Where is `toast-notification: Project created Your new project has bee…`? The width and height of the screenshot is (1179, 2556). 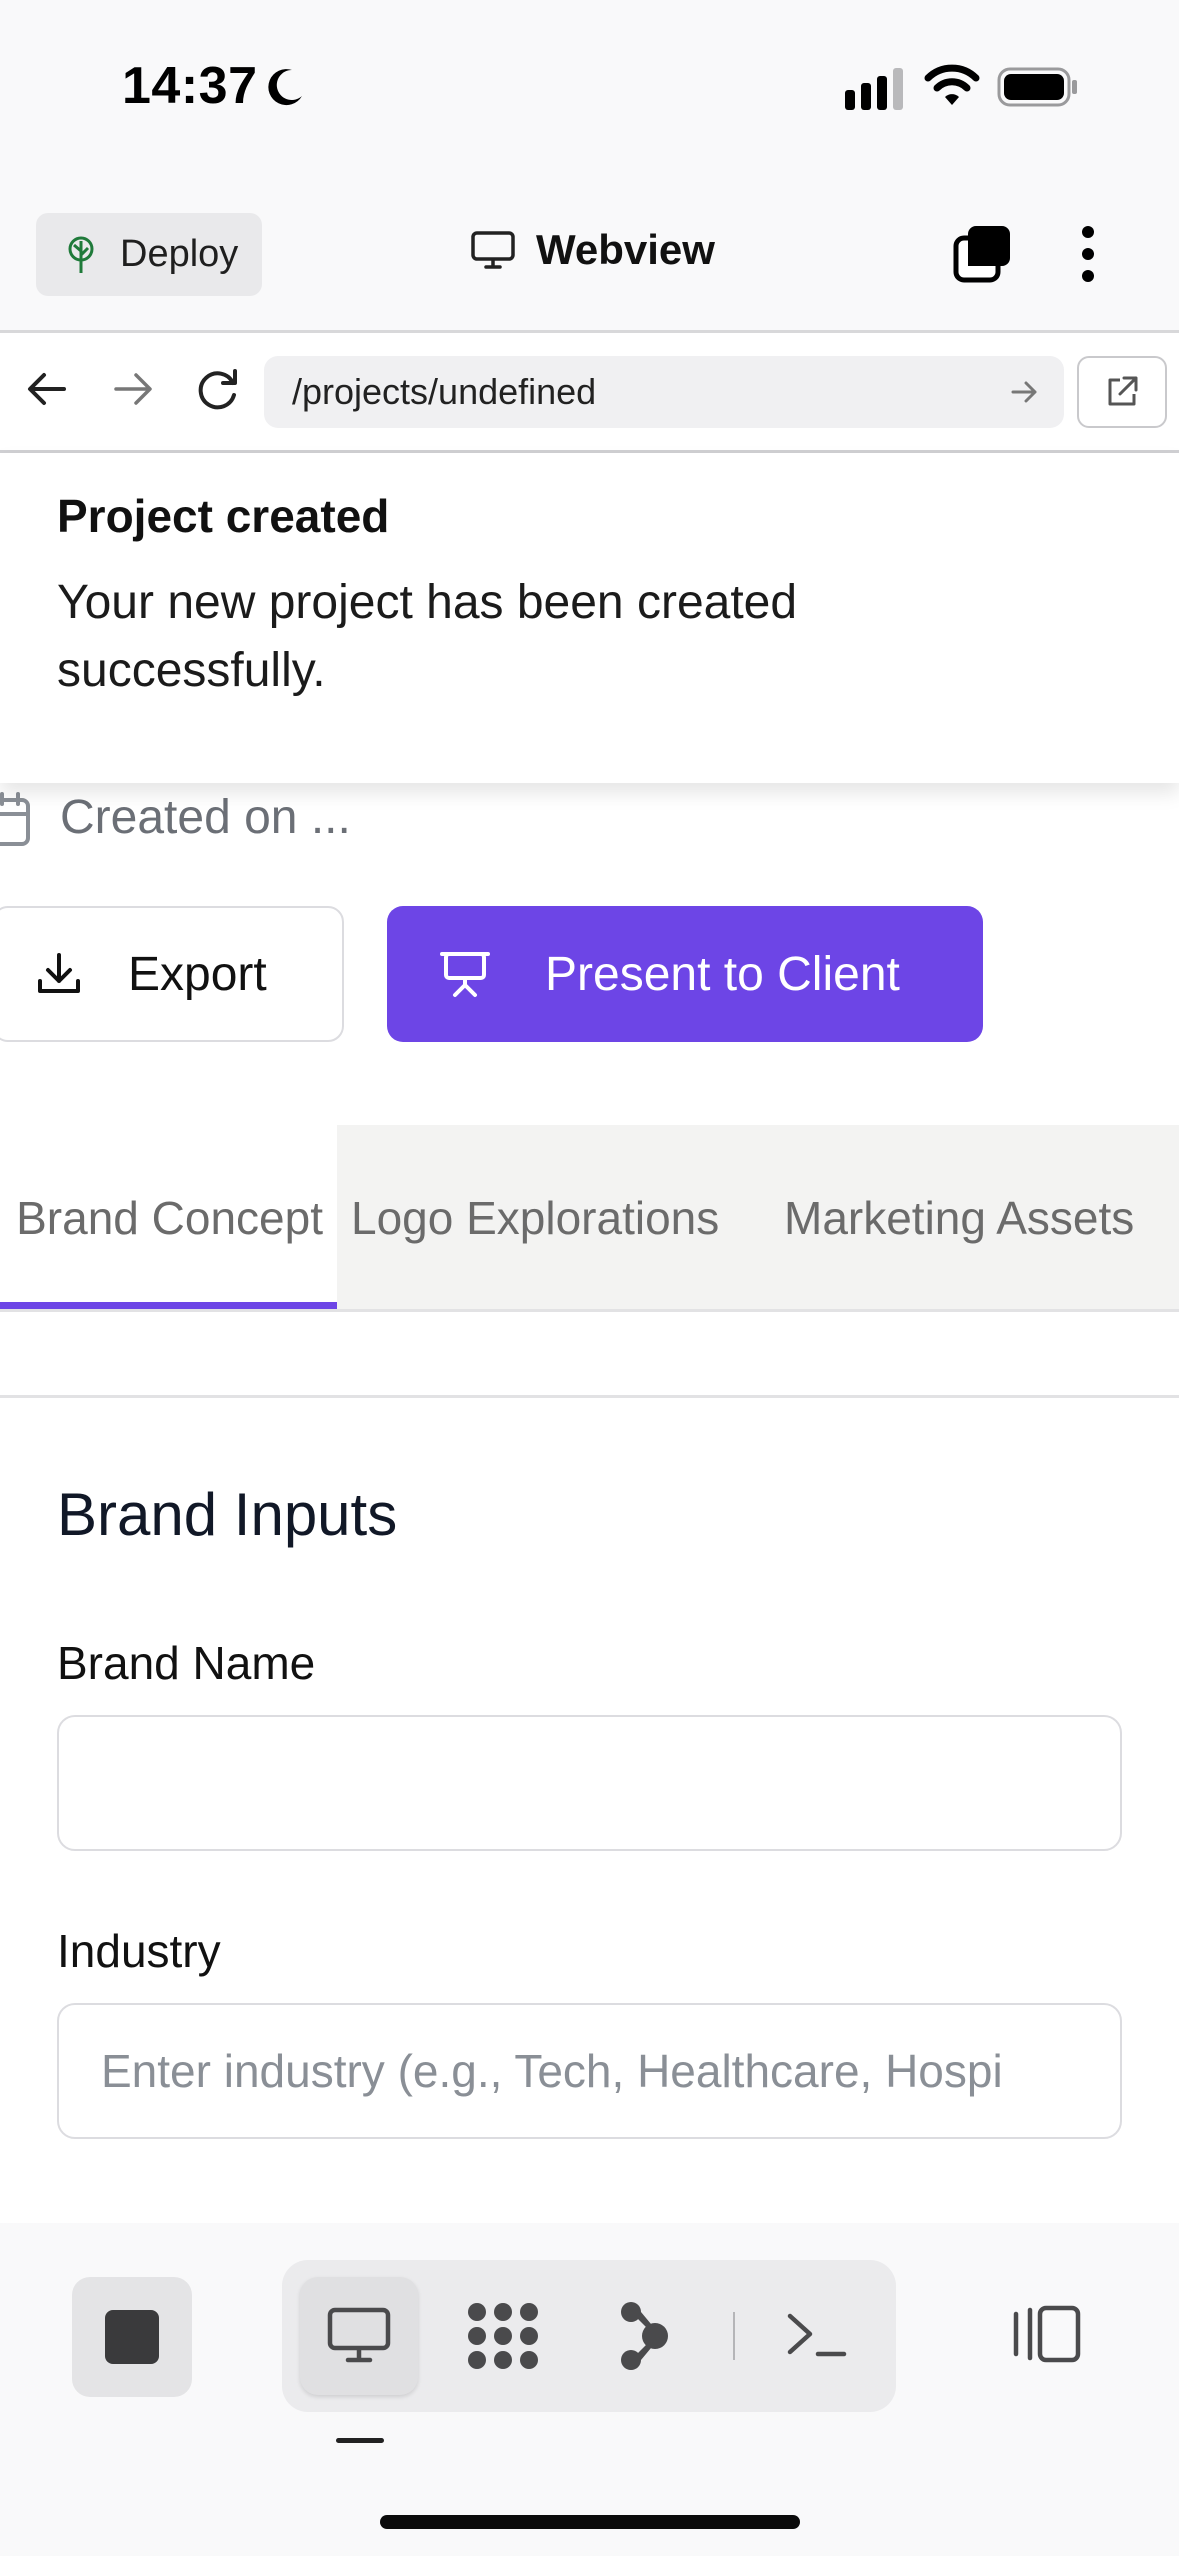 toast-notification: Project created Your new project has bee… is located at coordinates (589, 618).